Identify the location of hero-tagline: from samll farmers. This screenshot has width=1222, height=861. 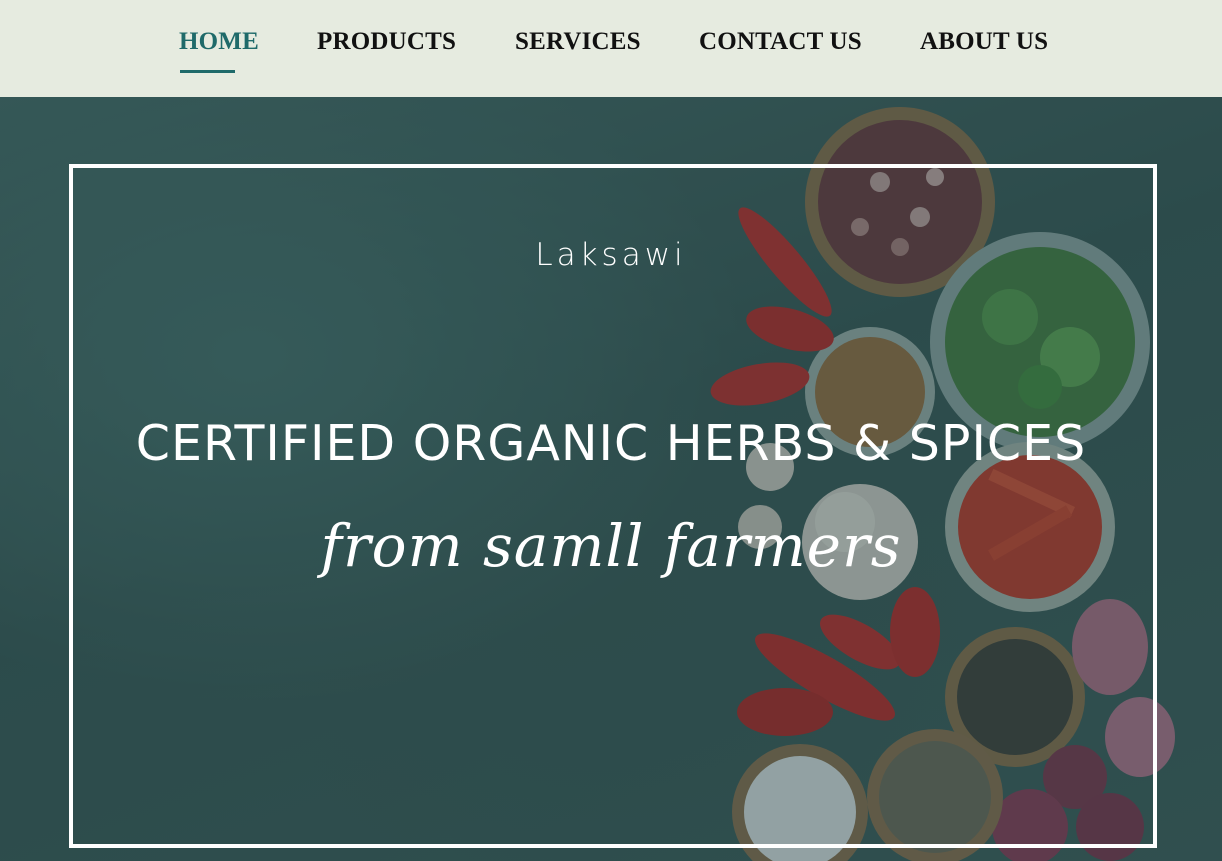
(611, 546).